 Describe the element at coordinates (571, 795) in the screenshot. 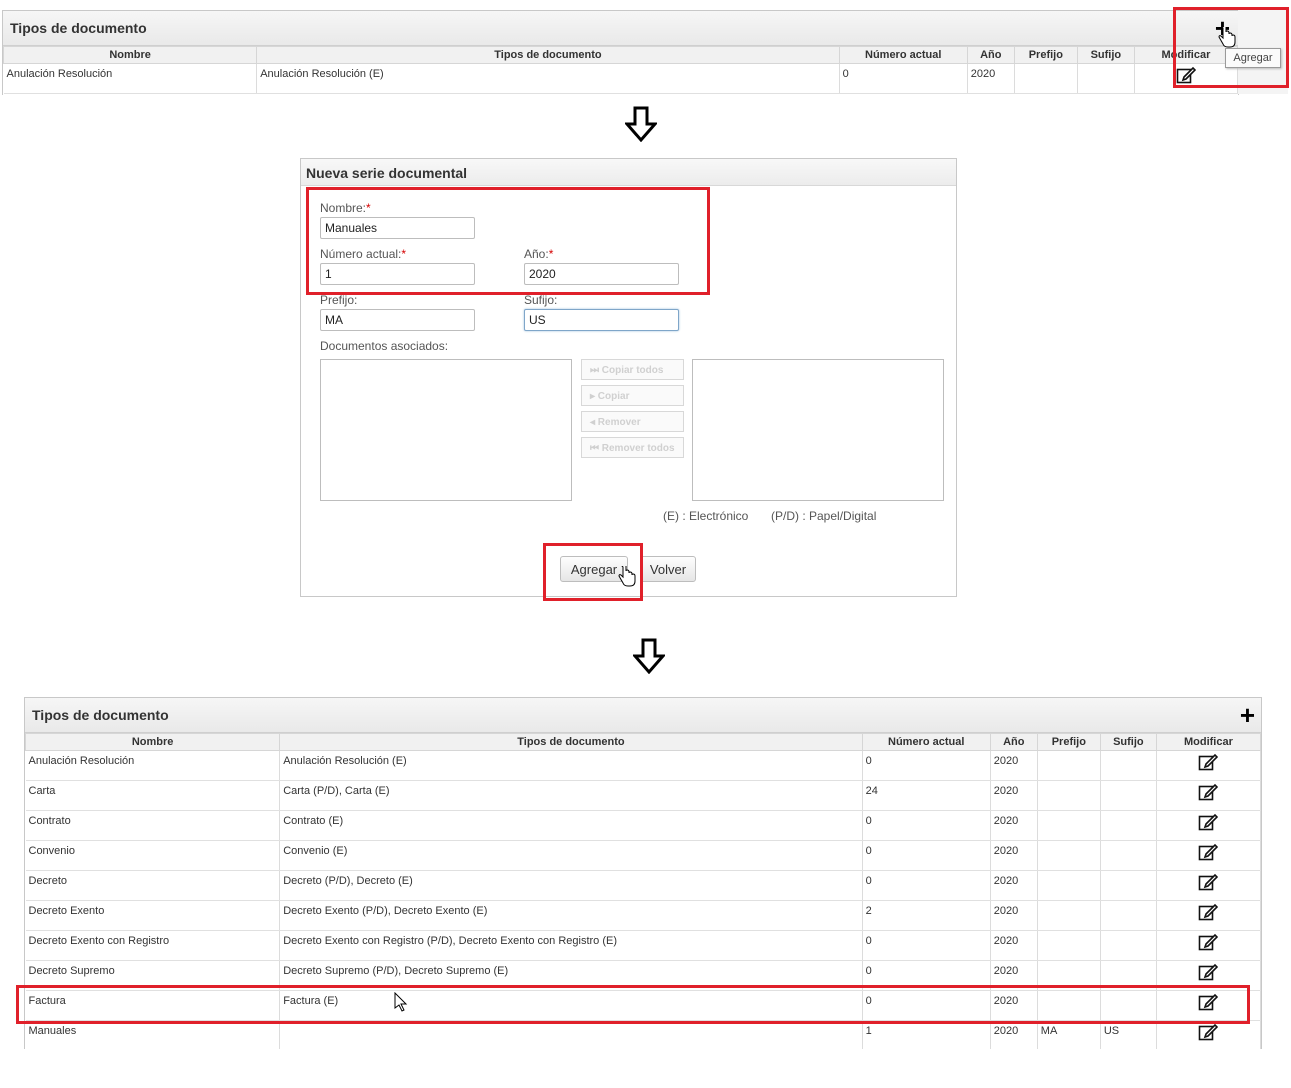

I see `cell-tipos: Carta (P/D), Carta (E)` at that location.